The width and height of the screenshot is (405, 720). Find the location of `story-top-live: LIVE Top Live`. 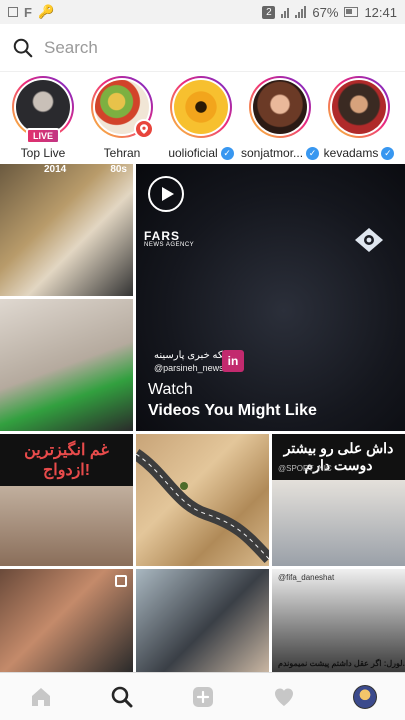

story-top-live: LIVE Top Live is located at coordinates (43, 118).